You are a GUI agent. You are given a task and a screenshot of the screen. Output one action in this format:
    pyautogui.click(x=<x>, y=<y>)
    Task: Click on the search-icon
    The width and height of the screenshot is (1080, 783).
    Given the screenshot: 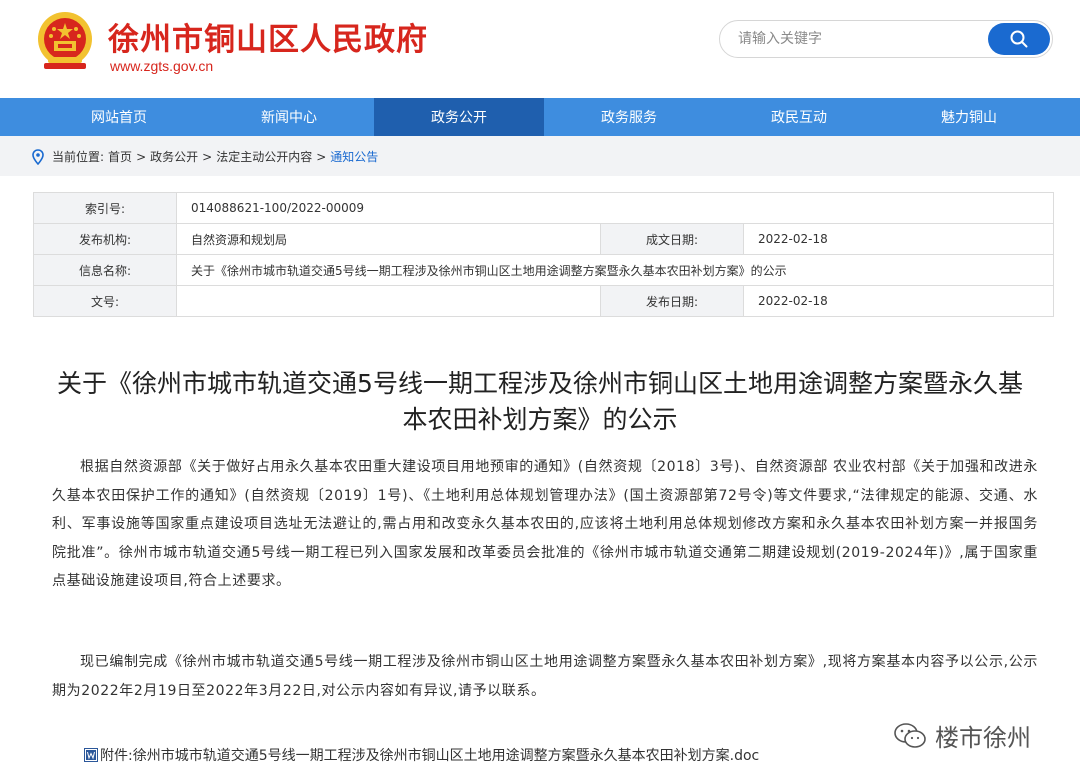 What is the action you would take?
    pyautogui.click(x=1019, y=39)
    